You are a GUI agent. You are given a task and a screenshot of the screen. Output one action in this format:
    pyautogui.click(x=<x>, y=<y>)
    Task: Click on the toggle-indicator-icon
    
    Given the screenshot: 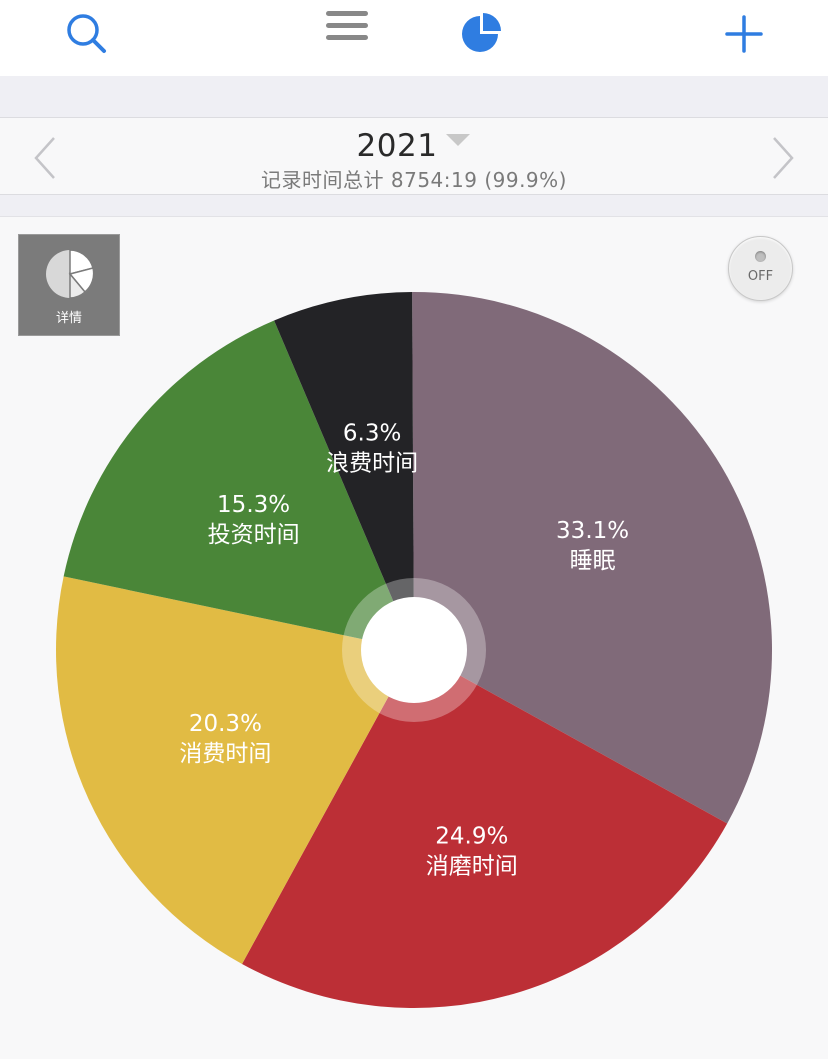 What is the action you would take?
    pyautogui.click(x=760, y=256)
    